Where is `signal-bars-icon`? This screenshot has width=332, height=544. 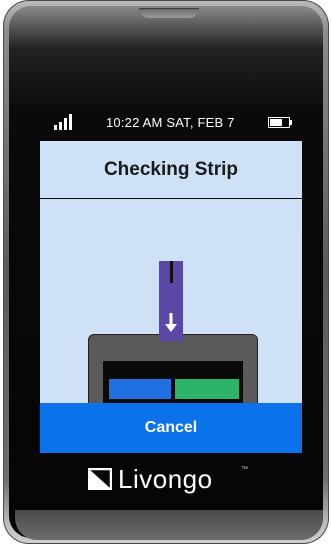
signal-bars-icon is located at coordinates (64, 122).